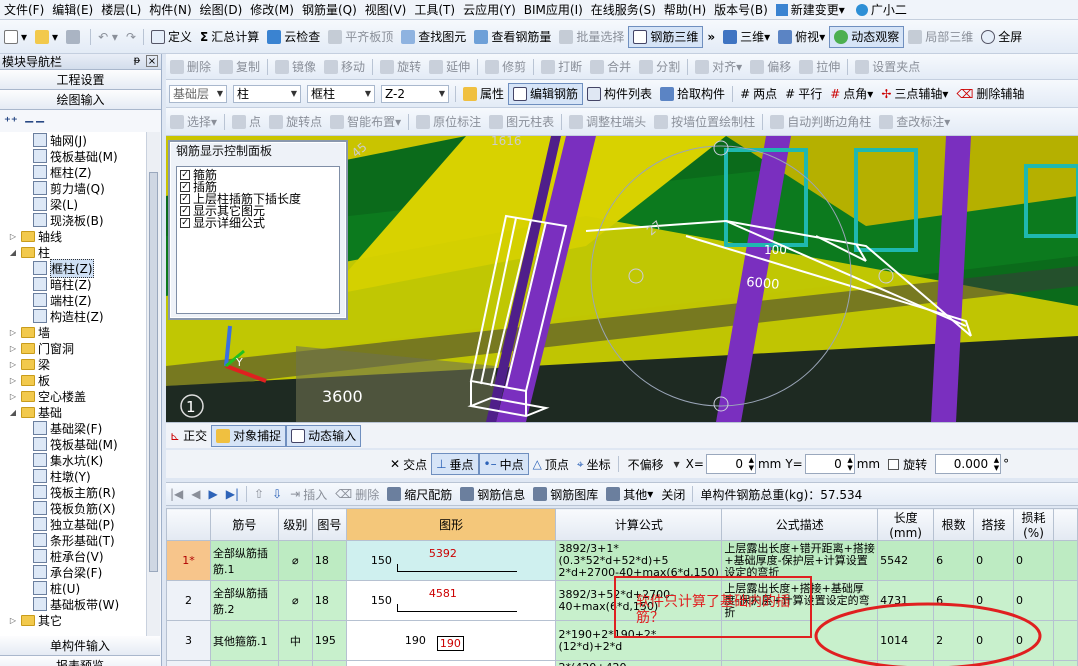 This screenshot has height=666, width=1078. I want to click on dynamic-observe-button: 动态观察, so click(867, 36).